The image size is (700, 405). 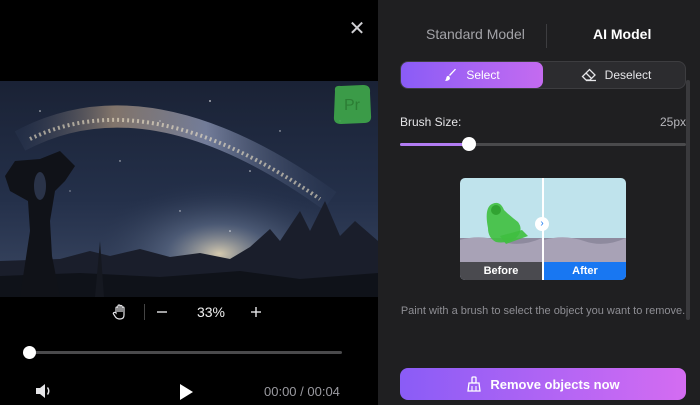 What do you see at coordinates (144, 312) in the screenshot?
I see `zoom-divider` at bounding box center [144, 312].